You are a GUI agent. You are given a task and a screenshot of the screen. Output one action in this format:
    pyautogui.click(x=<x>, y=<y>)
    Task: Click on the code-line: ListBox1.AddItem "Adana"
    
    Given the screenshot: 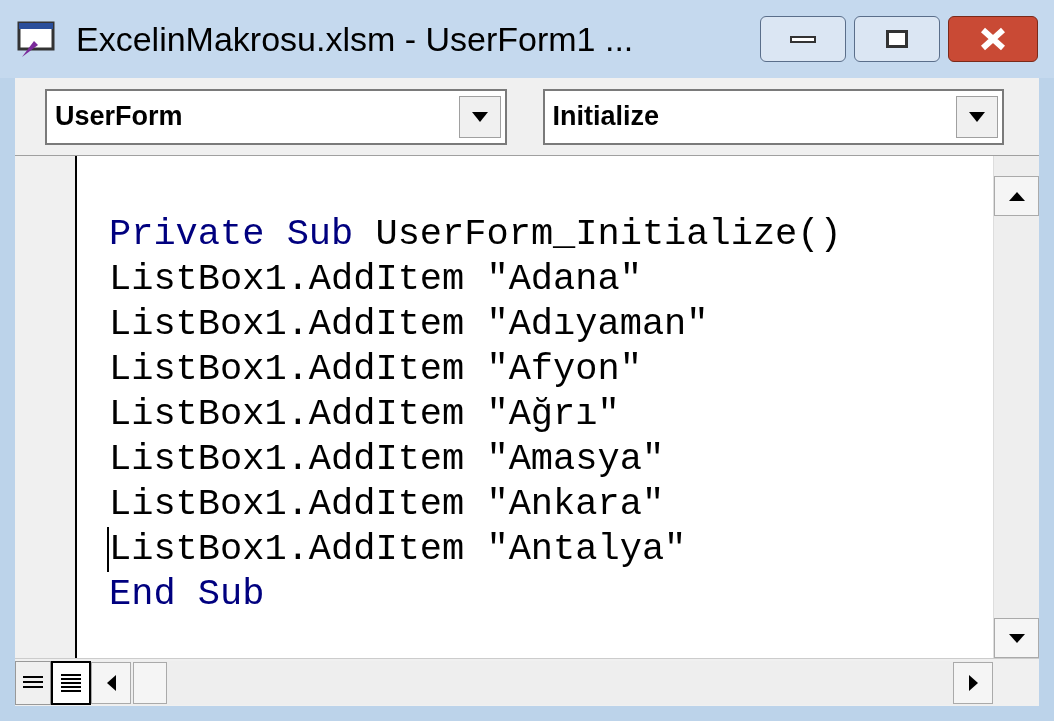 What is the action you would take?
    pyautogui.click(x=375, y=279)
    